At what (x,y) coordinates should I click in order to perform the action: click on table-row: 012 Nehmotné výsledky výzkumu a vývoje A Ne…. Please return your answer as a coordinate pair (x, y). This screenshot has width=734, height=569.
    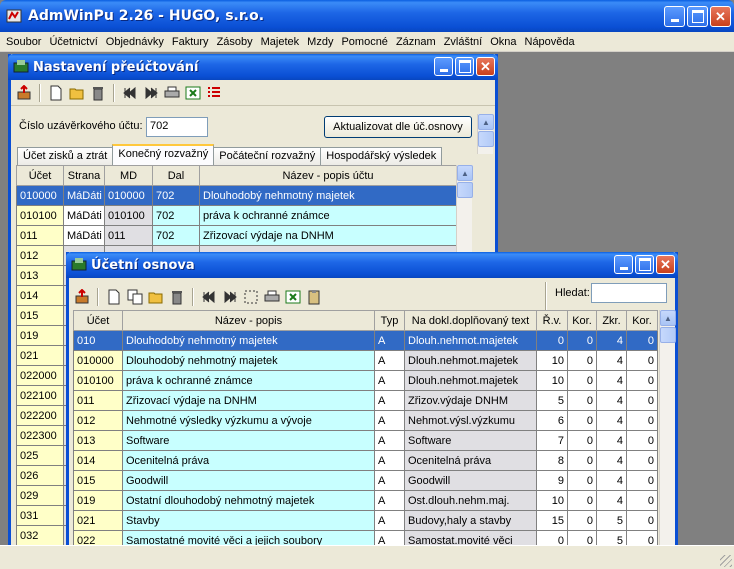
    Looking at the image, I should click on (365, 420).